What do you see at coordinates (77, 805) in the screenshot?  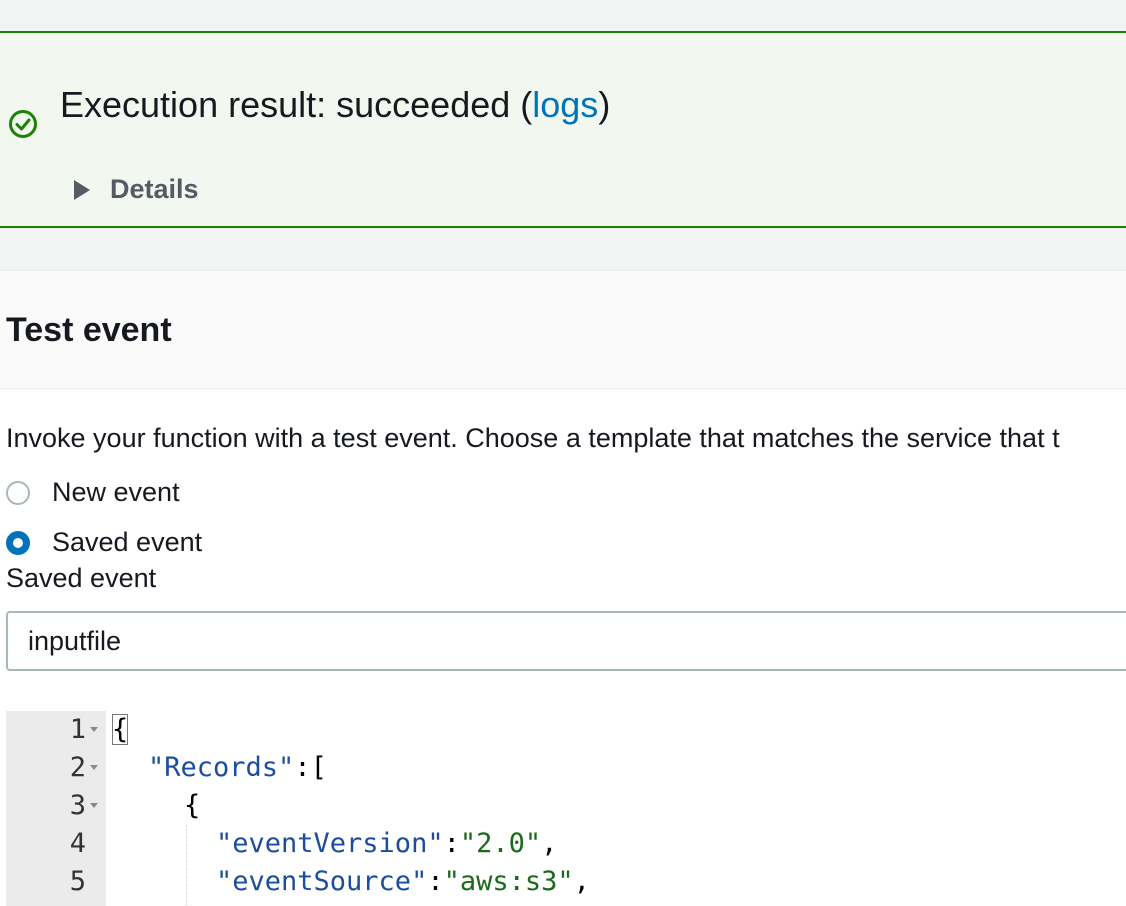 I see `line-number: 3` at bounding box center [77, 805].